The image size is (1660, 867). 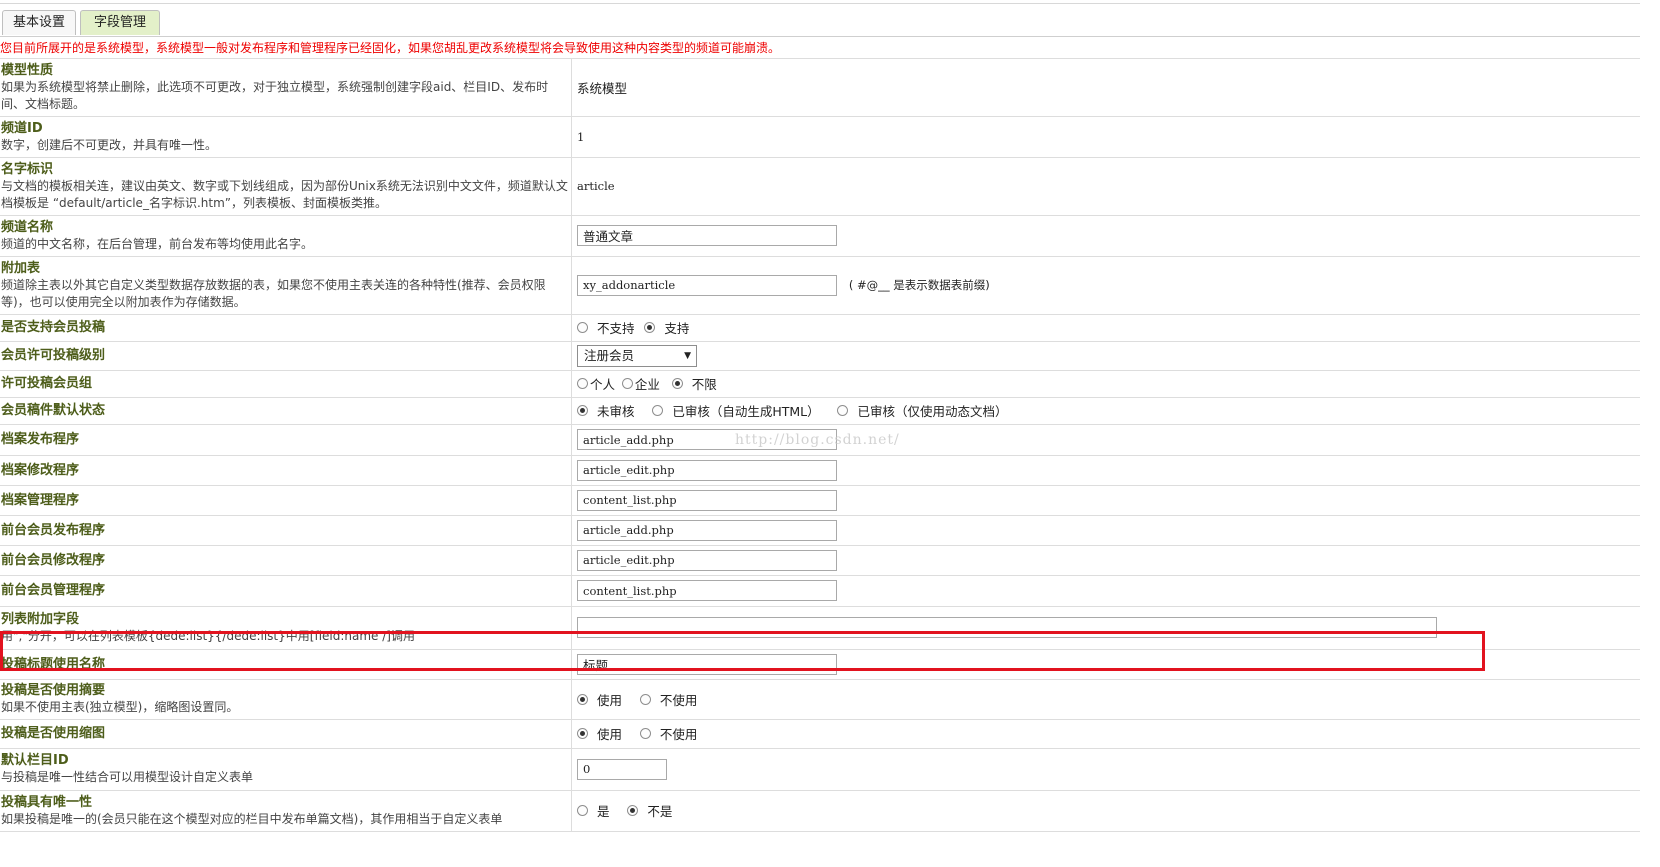 What do you see at coordinates (707, 235) in the screenshot?
I see `channel-name-input` at bounding box center [707, 235].